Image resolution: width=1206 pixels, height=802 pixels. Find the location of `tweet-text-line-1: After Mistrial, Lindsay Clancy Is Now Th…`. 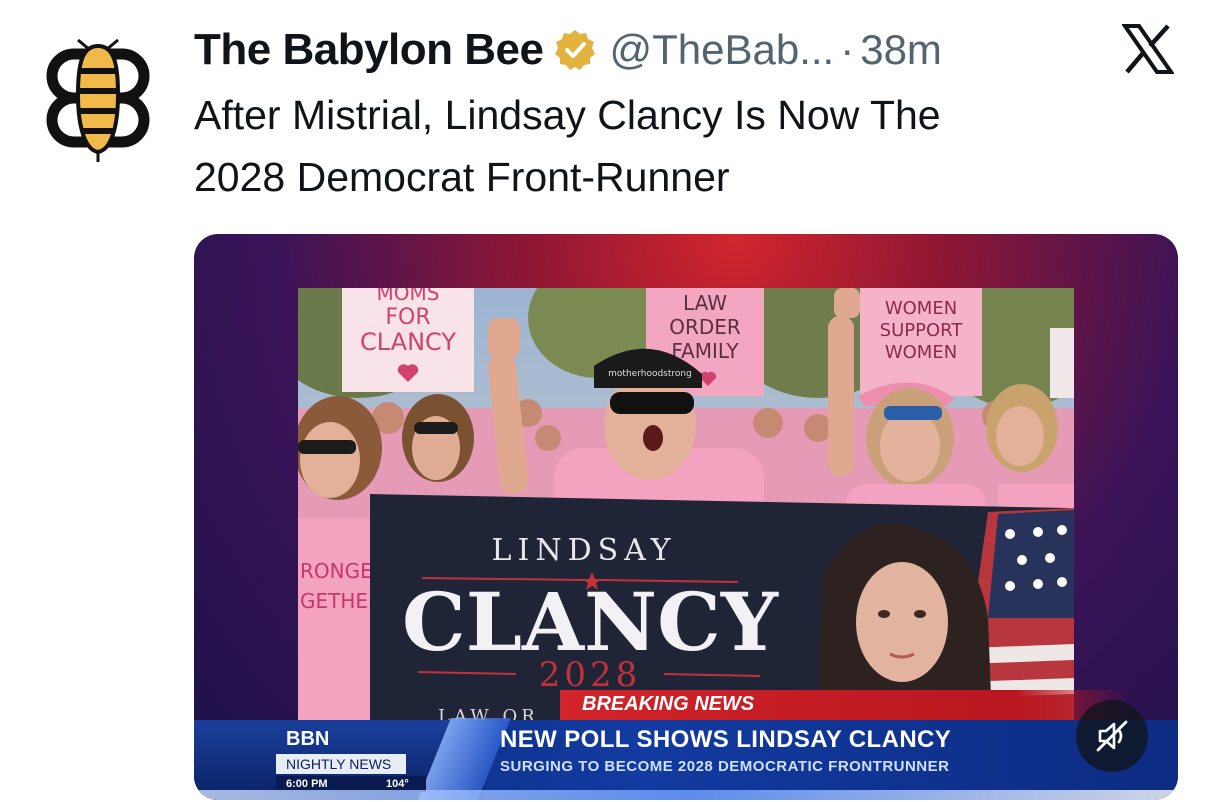

tweet-text-line-1: After Mistrial, Lindsay Clancy Is Now Th… is located at coordinates (567, 115).